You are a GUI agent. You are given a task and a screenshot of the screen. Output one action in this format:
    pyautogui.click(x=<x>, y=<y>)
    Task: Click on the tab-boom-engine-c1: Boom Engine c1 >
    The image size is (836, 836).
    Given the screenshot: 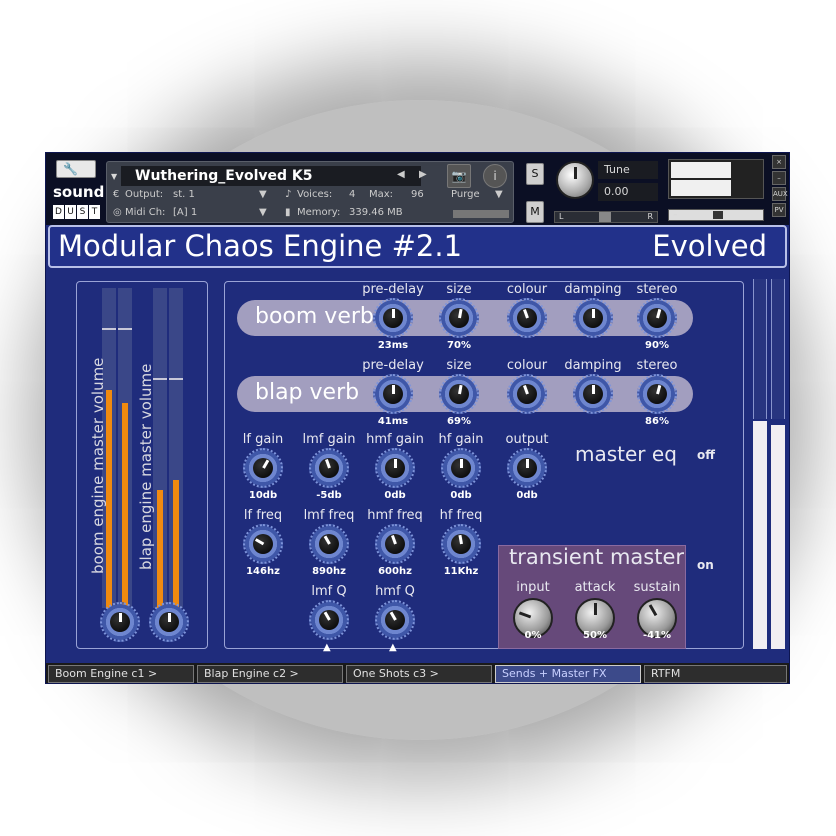 What is the action you would take?
    pyautogui.click(x=121, y=674)
    